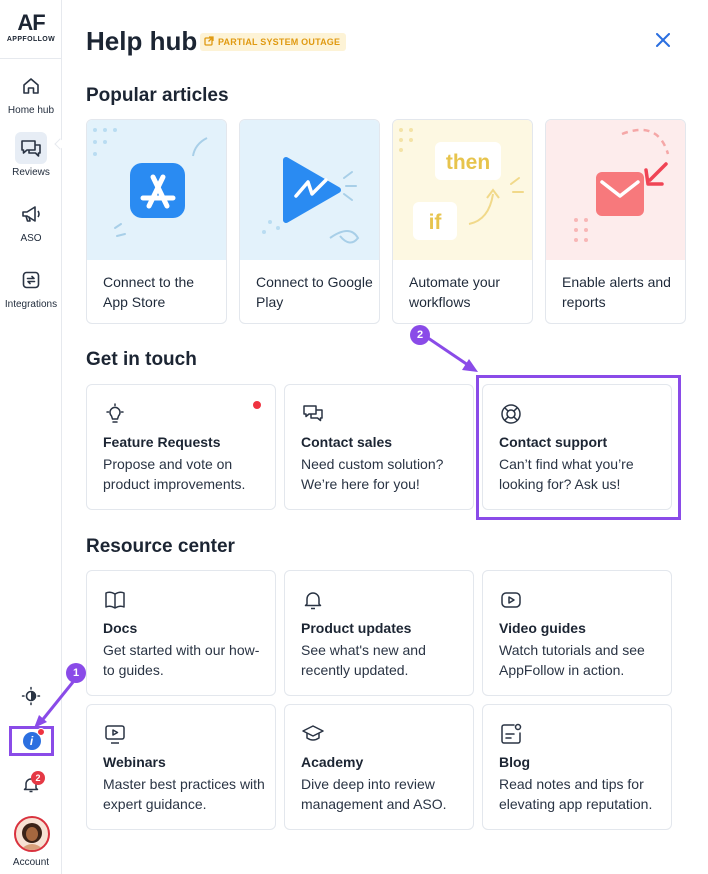  I want to click on sidebar-item-label: Integrations, so click(31, 304).